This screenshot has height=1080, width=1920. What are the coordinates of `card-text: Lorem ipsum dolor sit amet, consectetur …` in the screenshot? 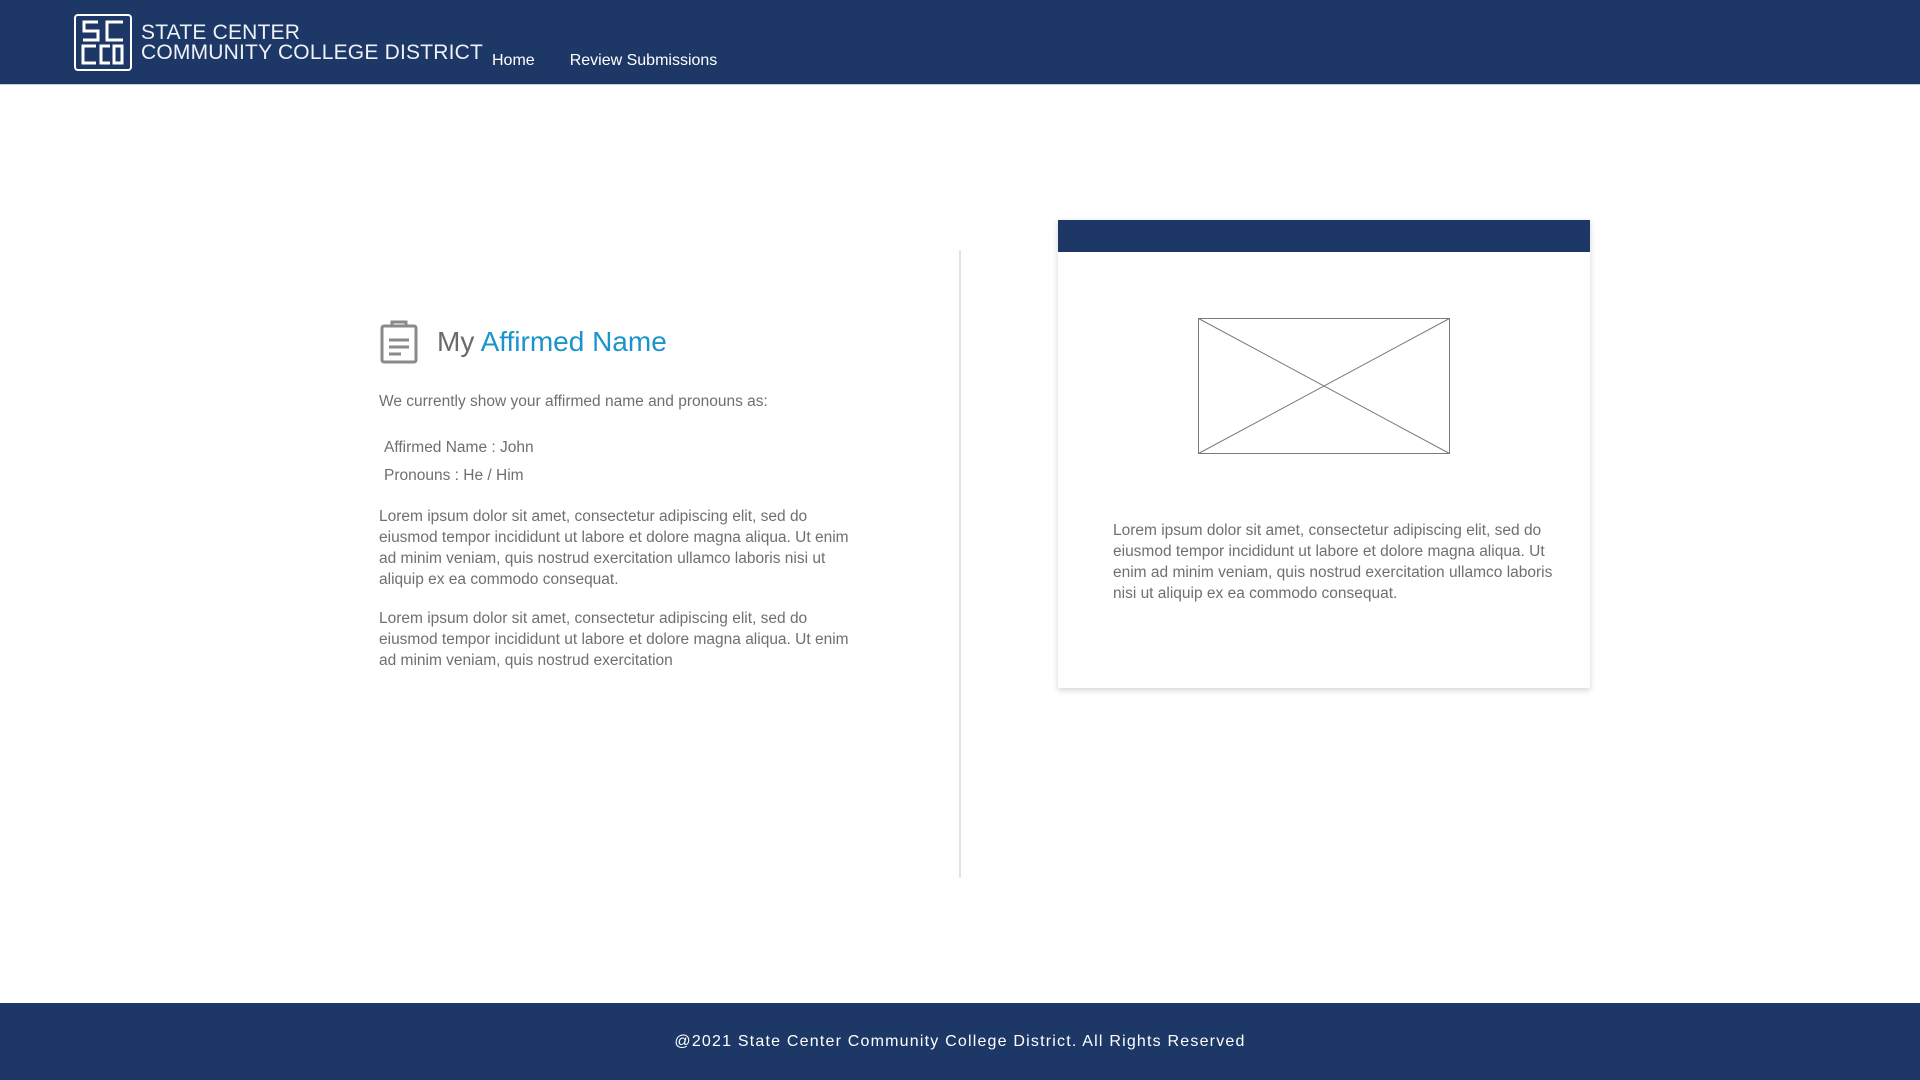 It's located at (1333, 562).